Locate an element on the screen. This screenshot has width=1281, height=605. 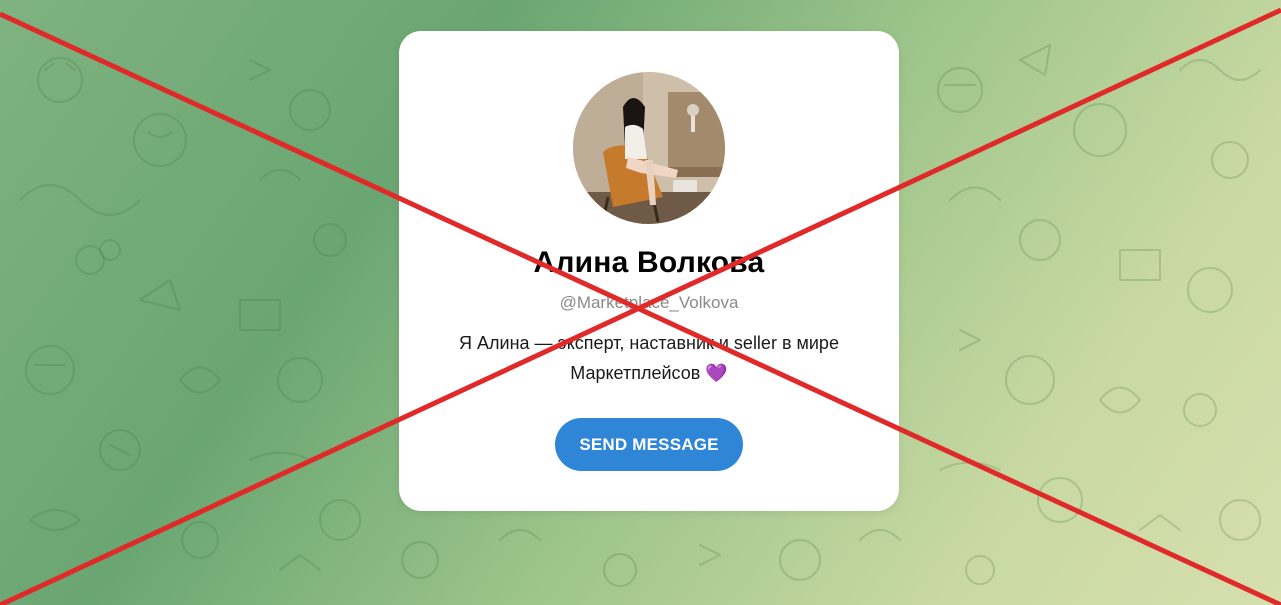
profile-avatar is located at coordinates (649, 148).